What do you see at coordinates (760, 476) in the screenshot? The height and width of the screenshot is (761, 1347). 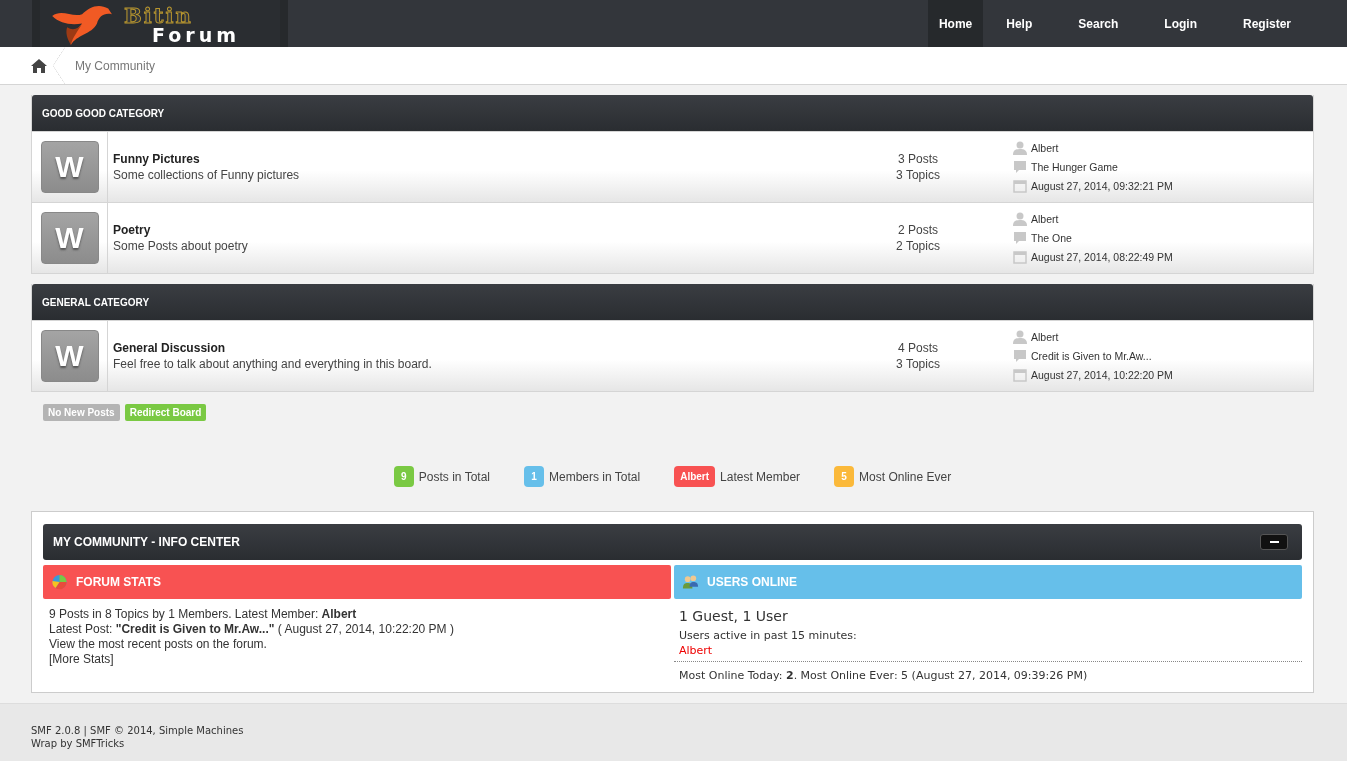 I see `total-label: Latest Member` at bounding box center [760, 476].